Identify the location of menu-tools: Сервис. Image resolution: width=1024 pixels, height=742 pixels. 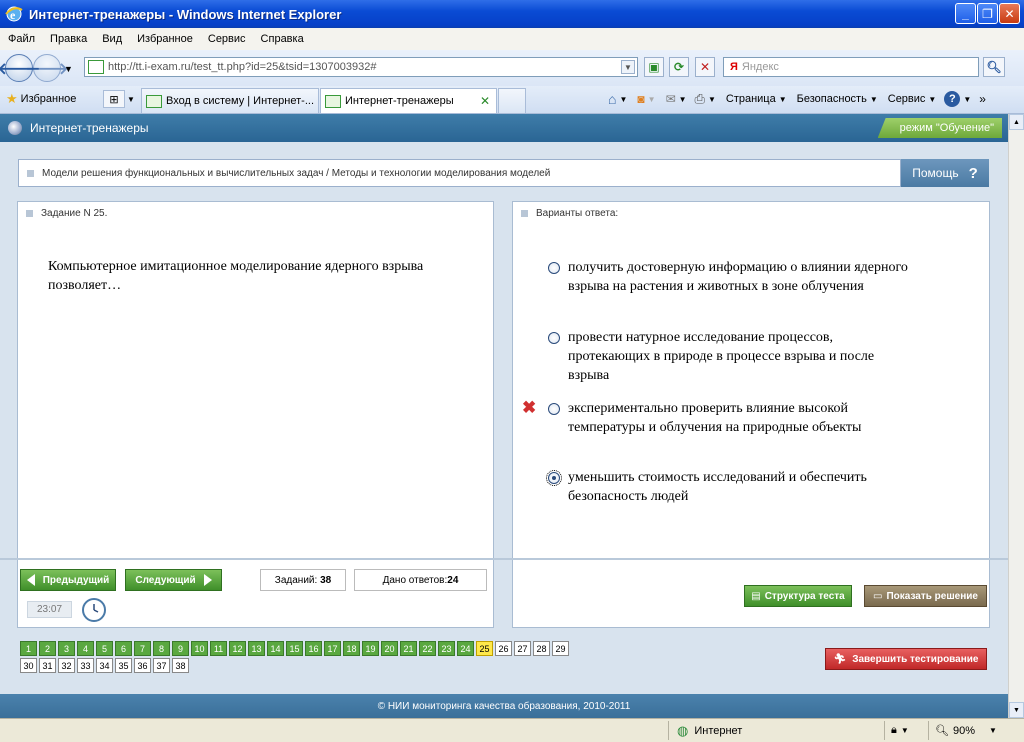
(227, 39).